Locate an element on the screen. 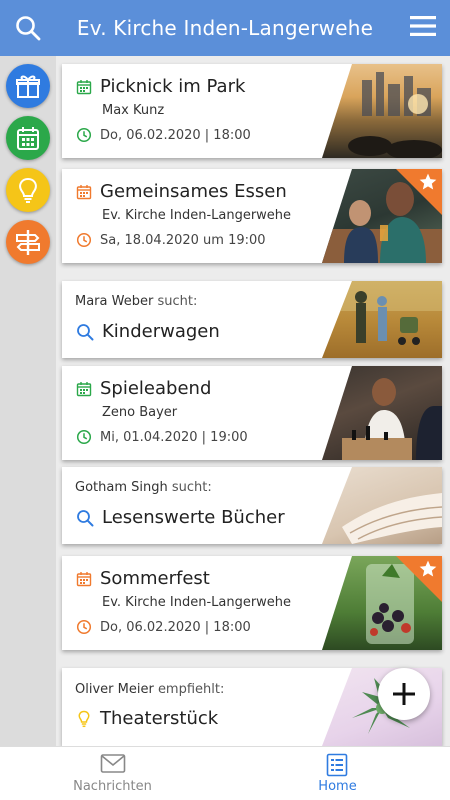 The image size is (450, 800). nav-home: Home is located at coordinates (337, 773).